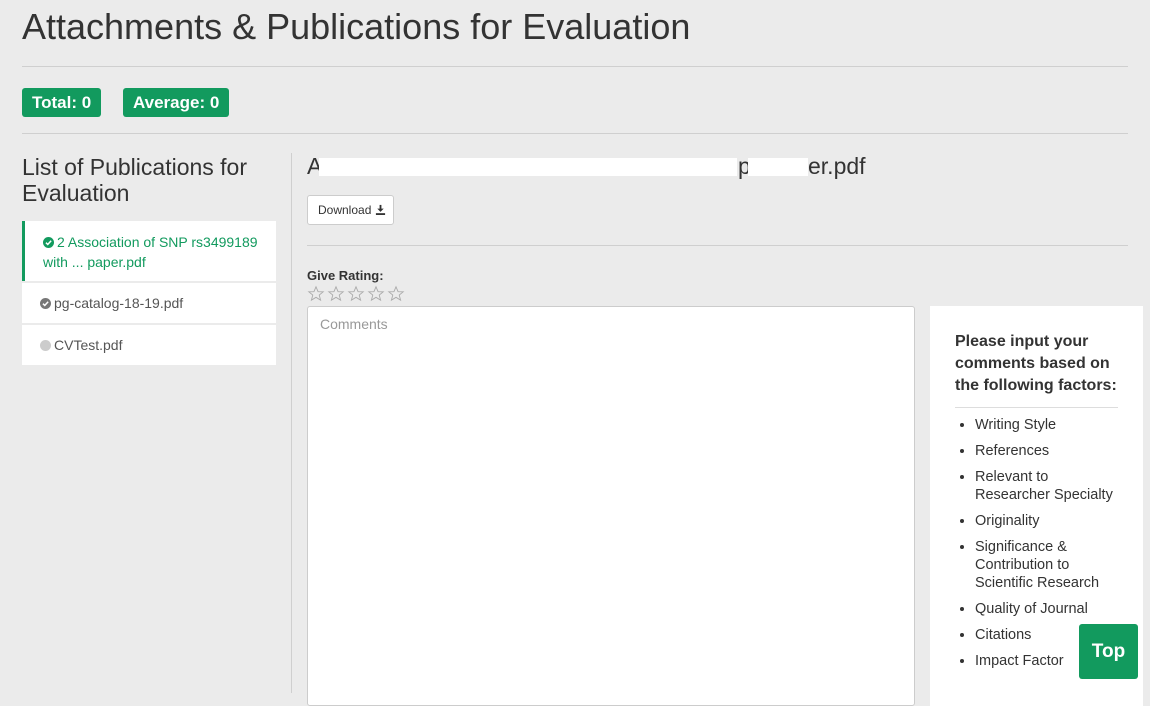  Describe the element at coordinates (345, 210) in the screenshot. I see `download-label: Download` at that location.